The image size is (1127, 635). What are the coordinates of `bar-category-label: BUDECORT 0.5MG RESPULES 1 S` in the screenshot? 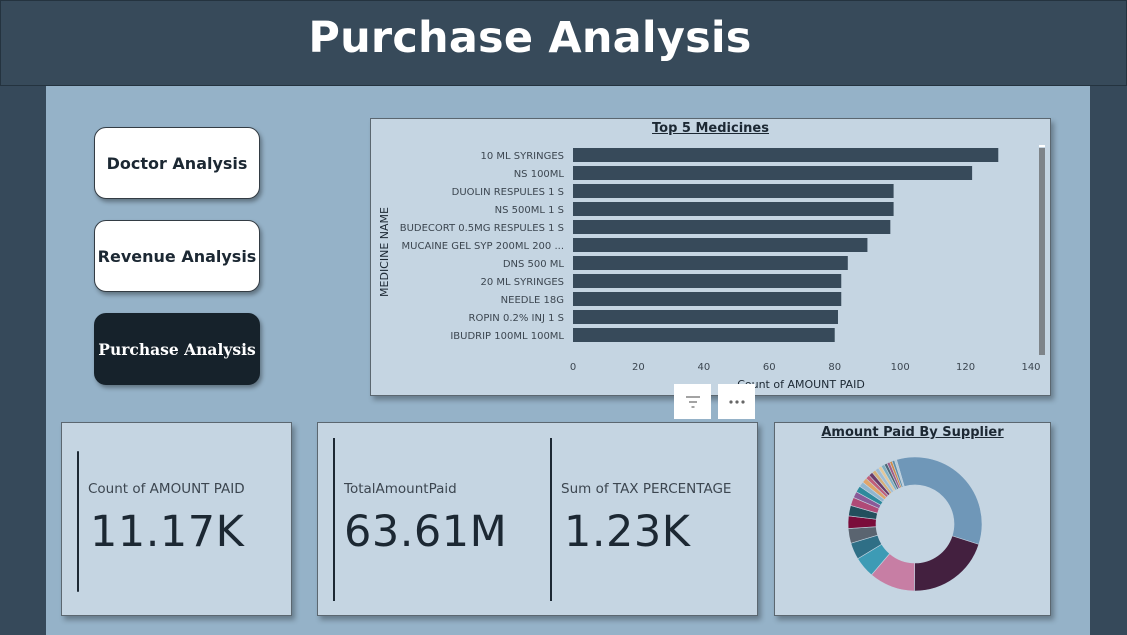 It's located at (482, 228).